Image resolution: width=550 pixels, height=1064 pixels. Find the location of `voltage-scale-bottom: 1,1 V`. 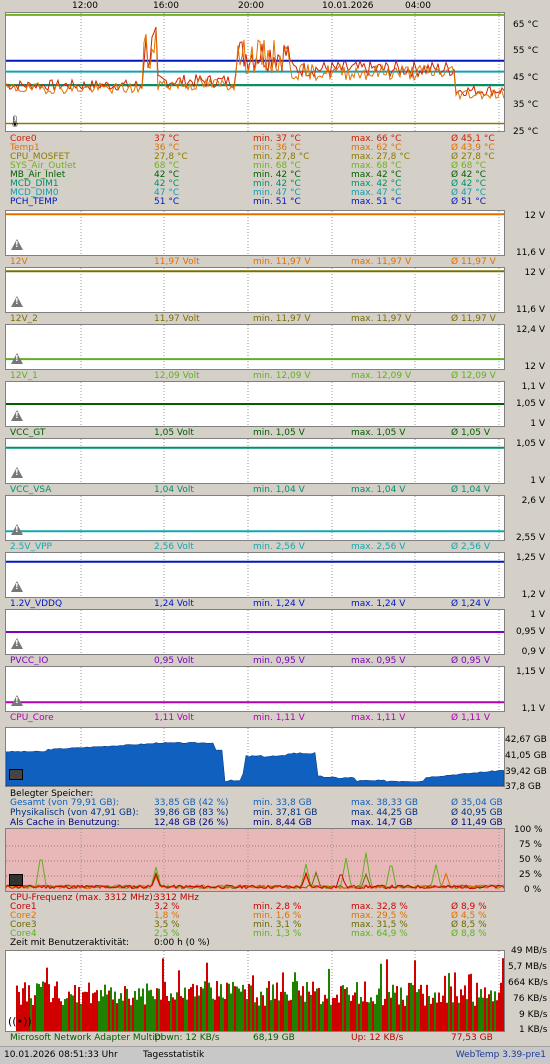

voltage-scale-bottom: 1,1 V is located at coordinates (533, 709).